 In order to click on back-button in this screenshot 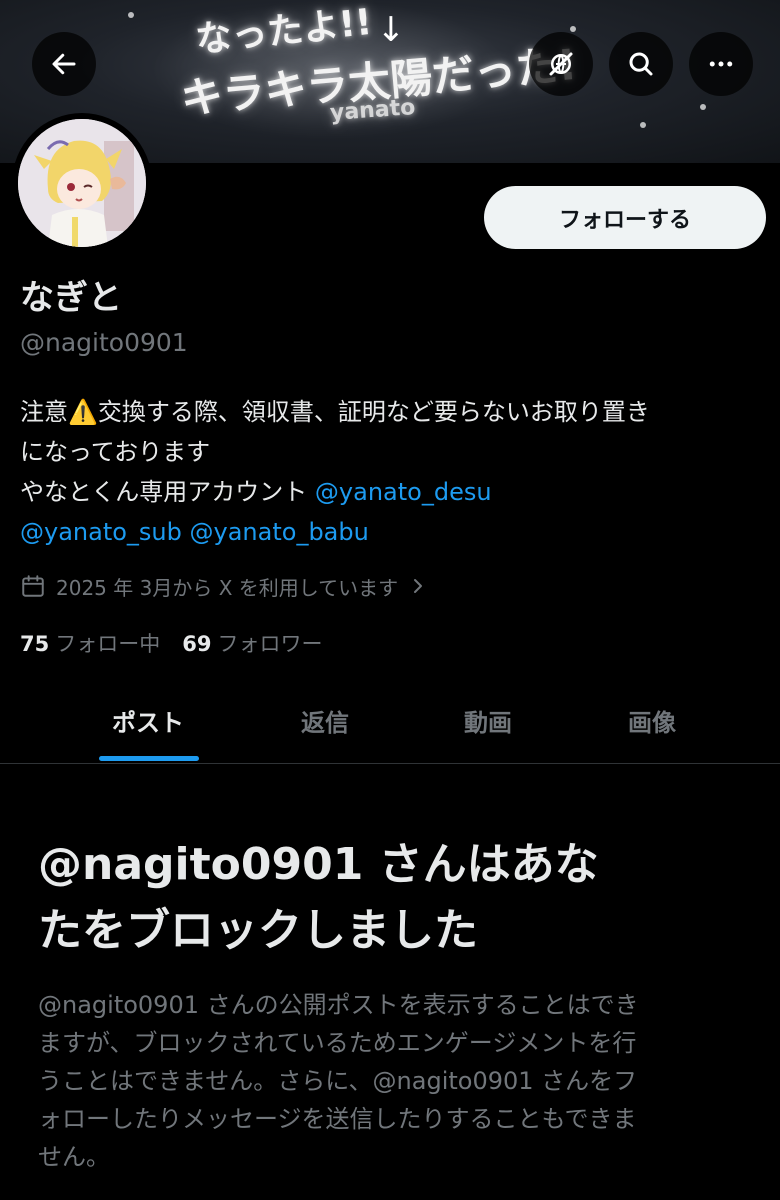, I will do `click(64, 64)`.